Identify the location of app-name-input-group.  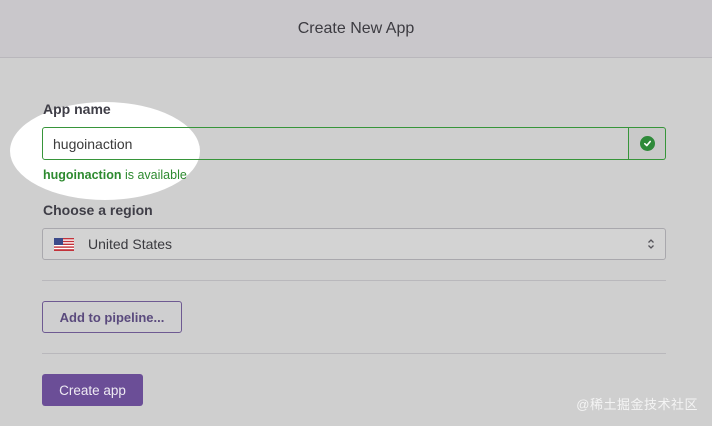
(354, 143).